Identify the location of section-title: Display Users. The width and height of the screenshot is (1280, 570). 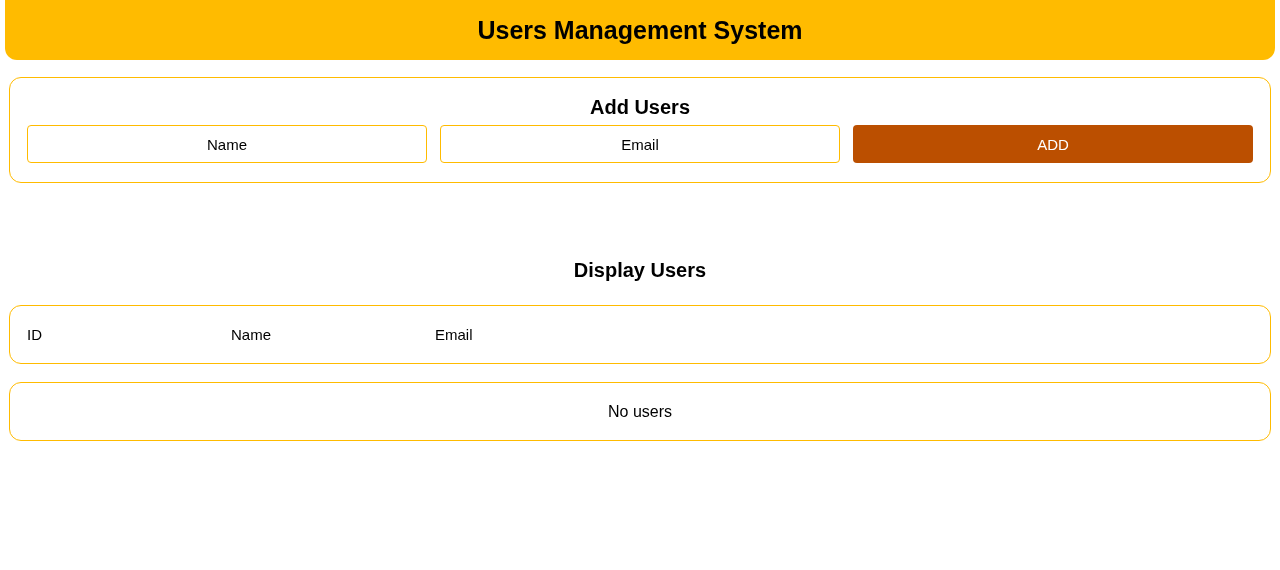
(640, 270).